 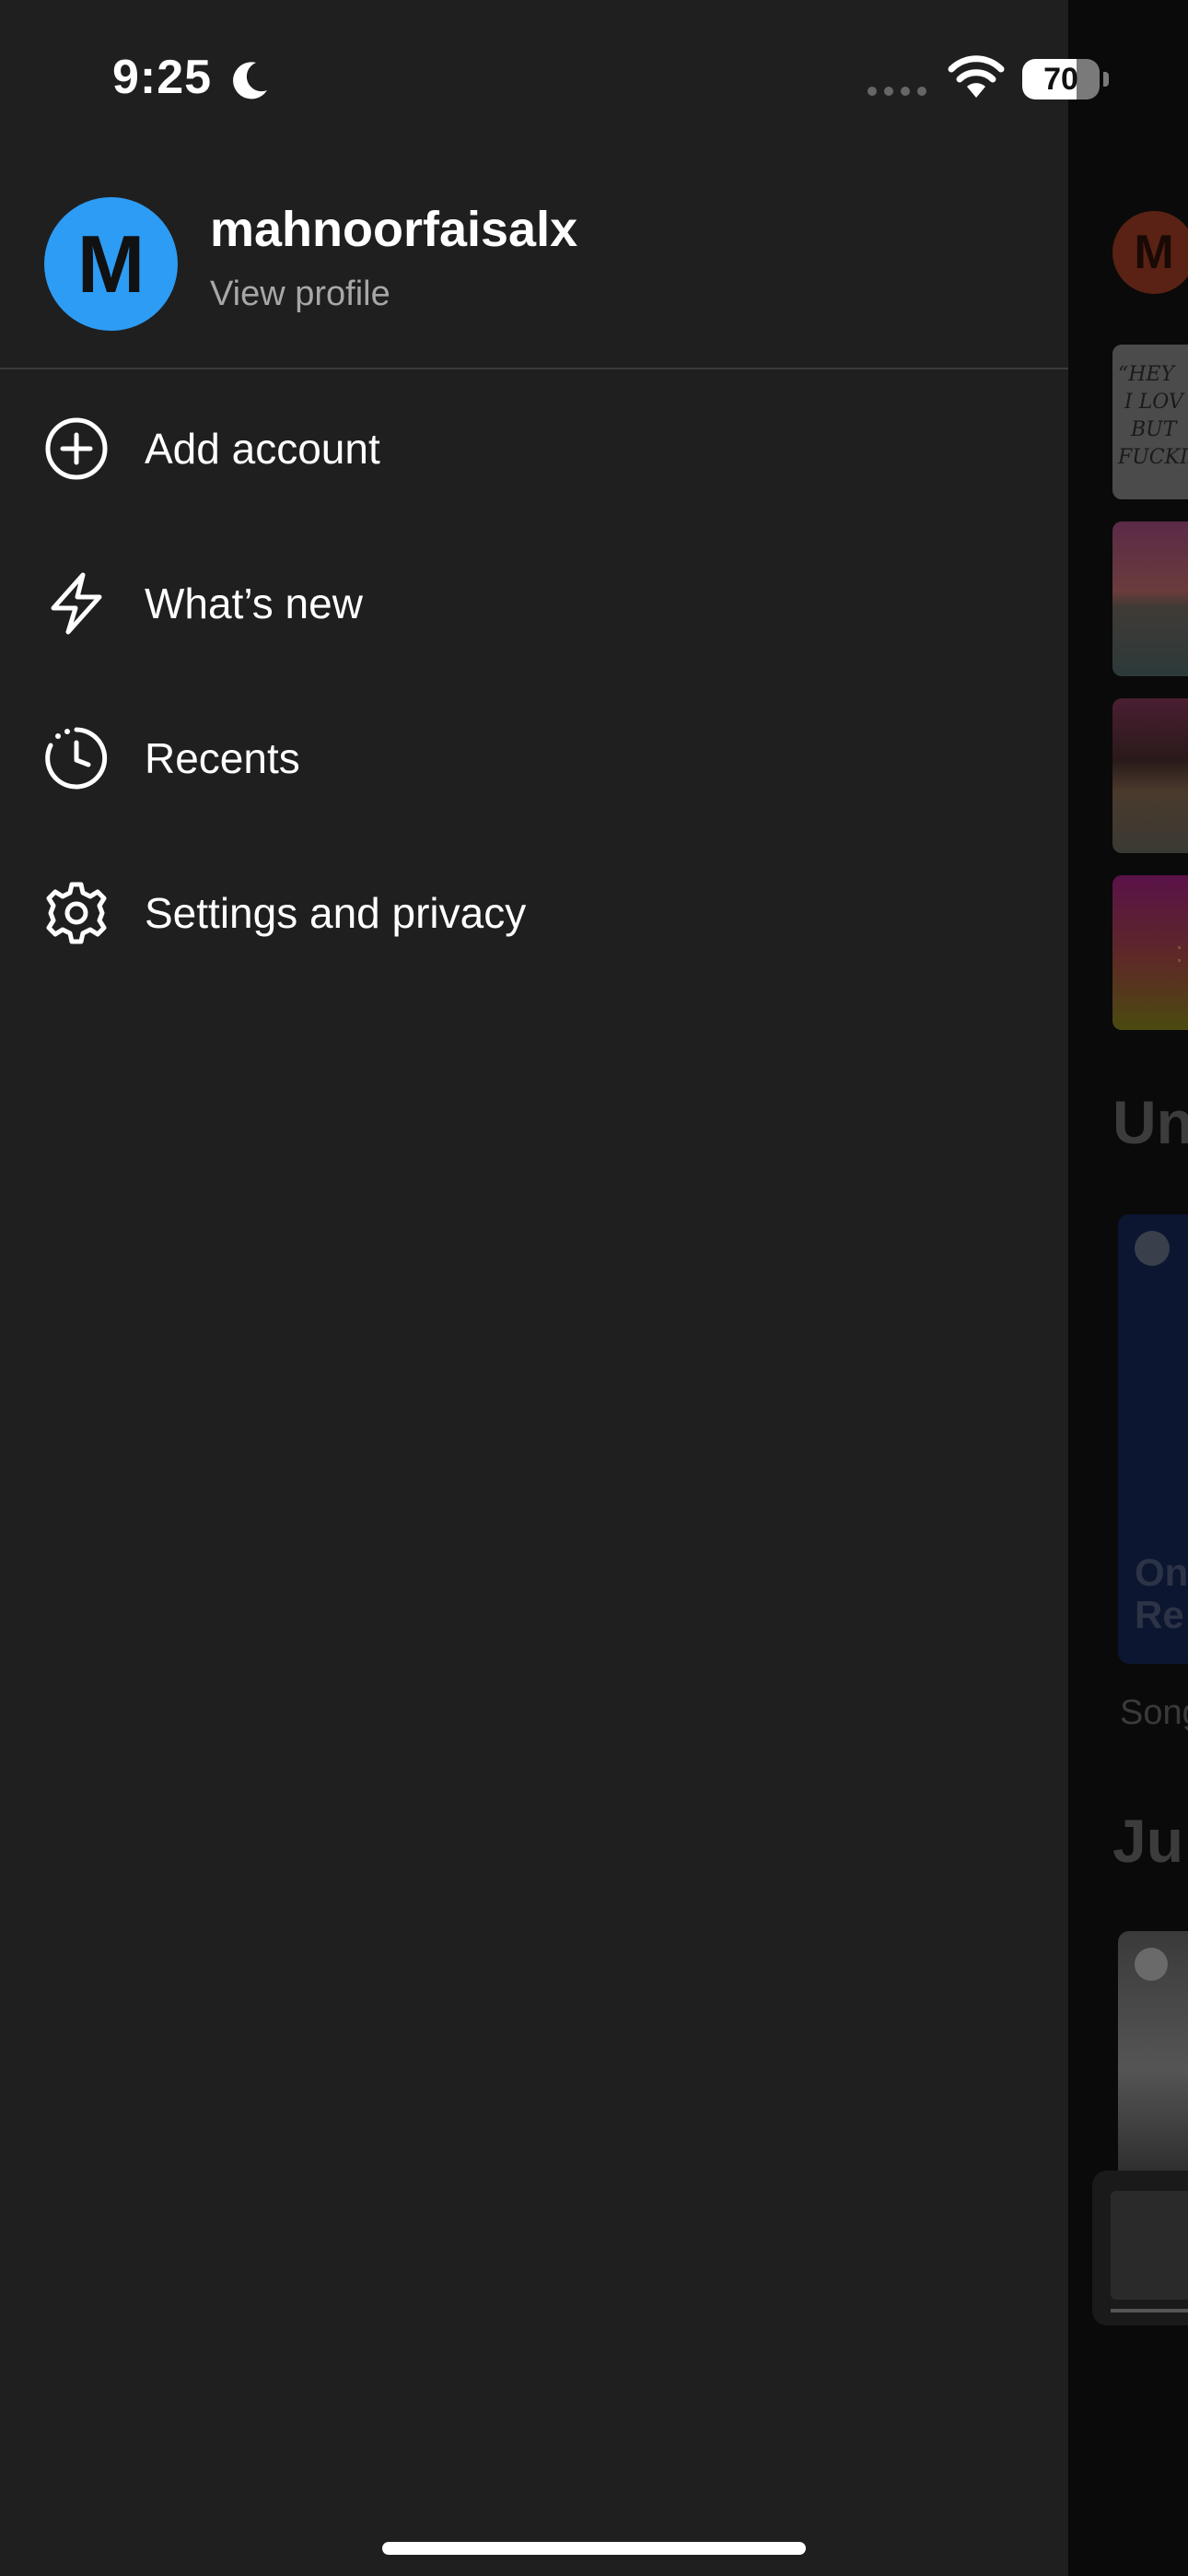 I want to click on background-tile-scrawl: “HEY I LOV BUT FUCKIN, so click(x=1153, y=416).